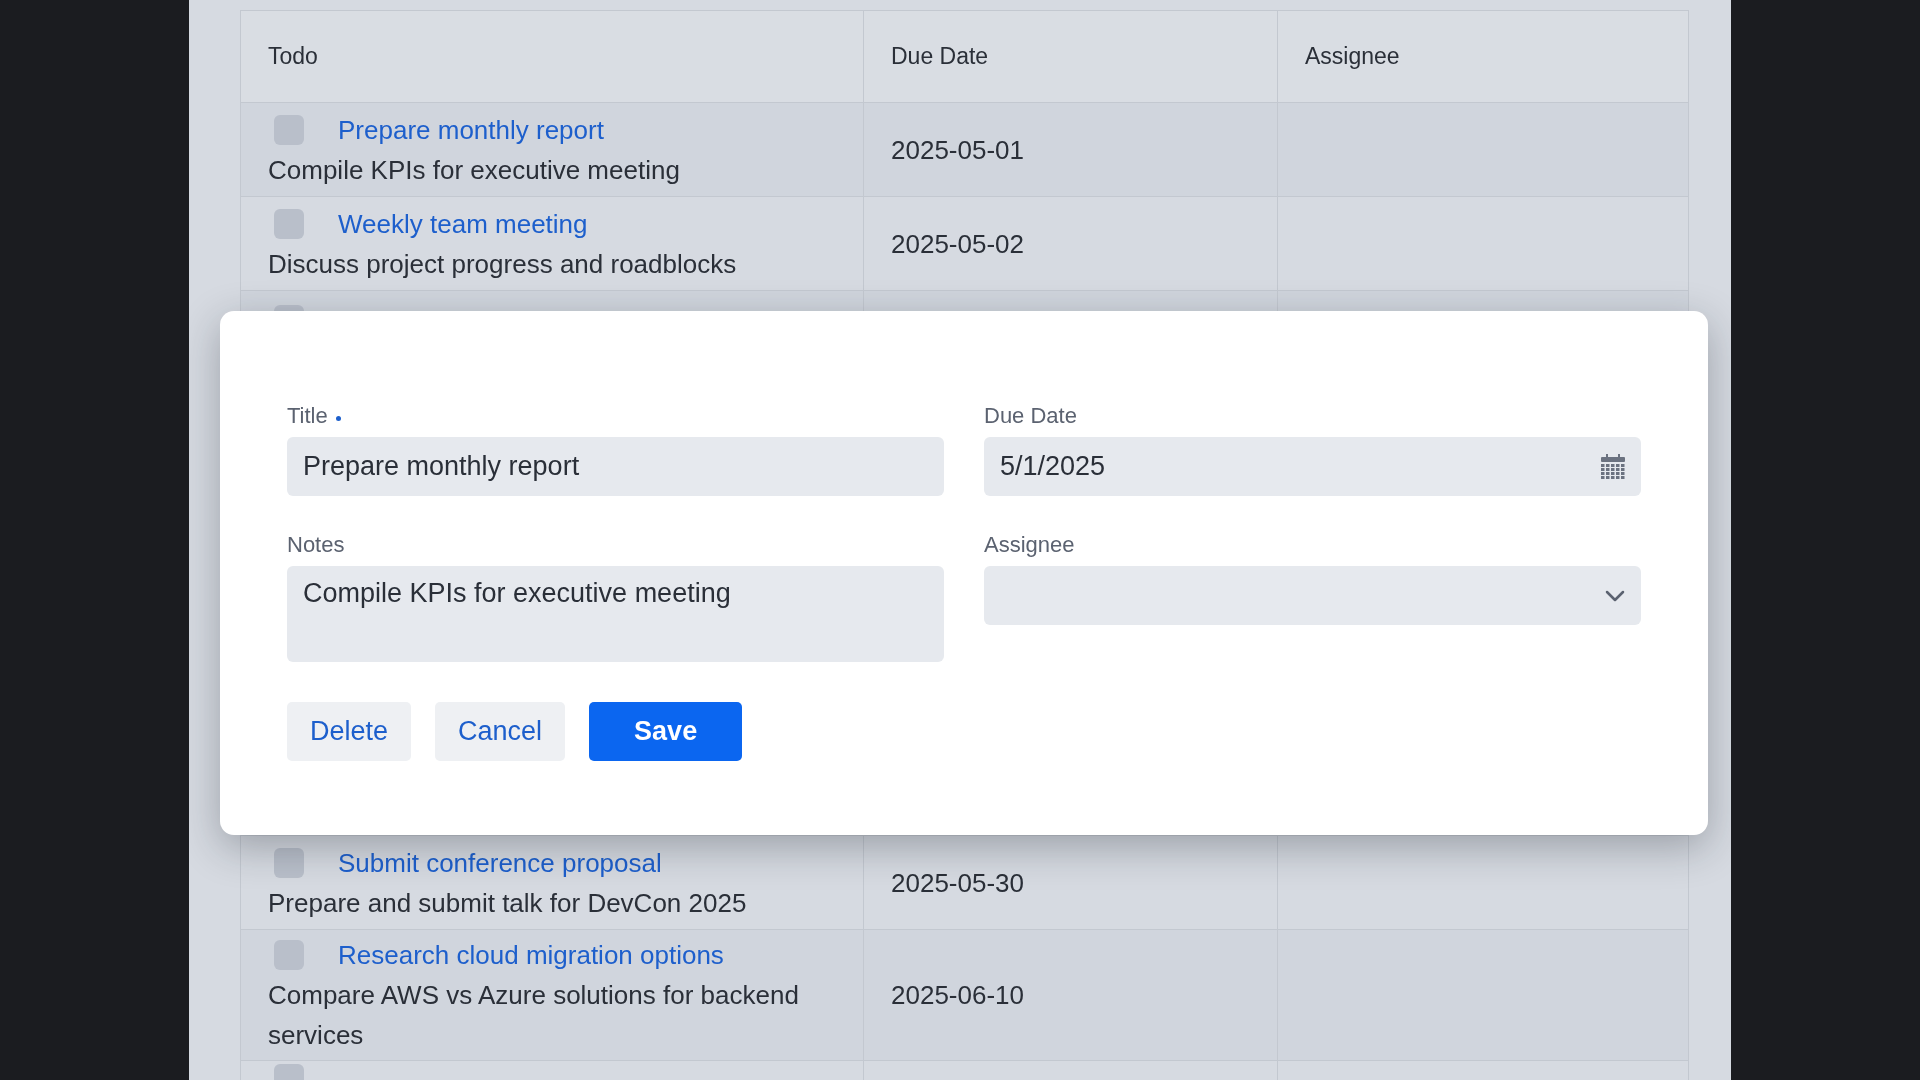 This screenshot has height=1080, width=1920. What do you see at coordinates (957, 995) in the screenshot?
I see `due-date: 2025-06-10` at bounding box center [957, 995].